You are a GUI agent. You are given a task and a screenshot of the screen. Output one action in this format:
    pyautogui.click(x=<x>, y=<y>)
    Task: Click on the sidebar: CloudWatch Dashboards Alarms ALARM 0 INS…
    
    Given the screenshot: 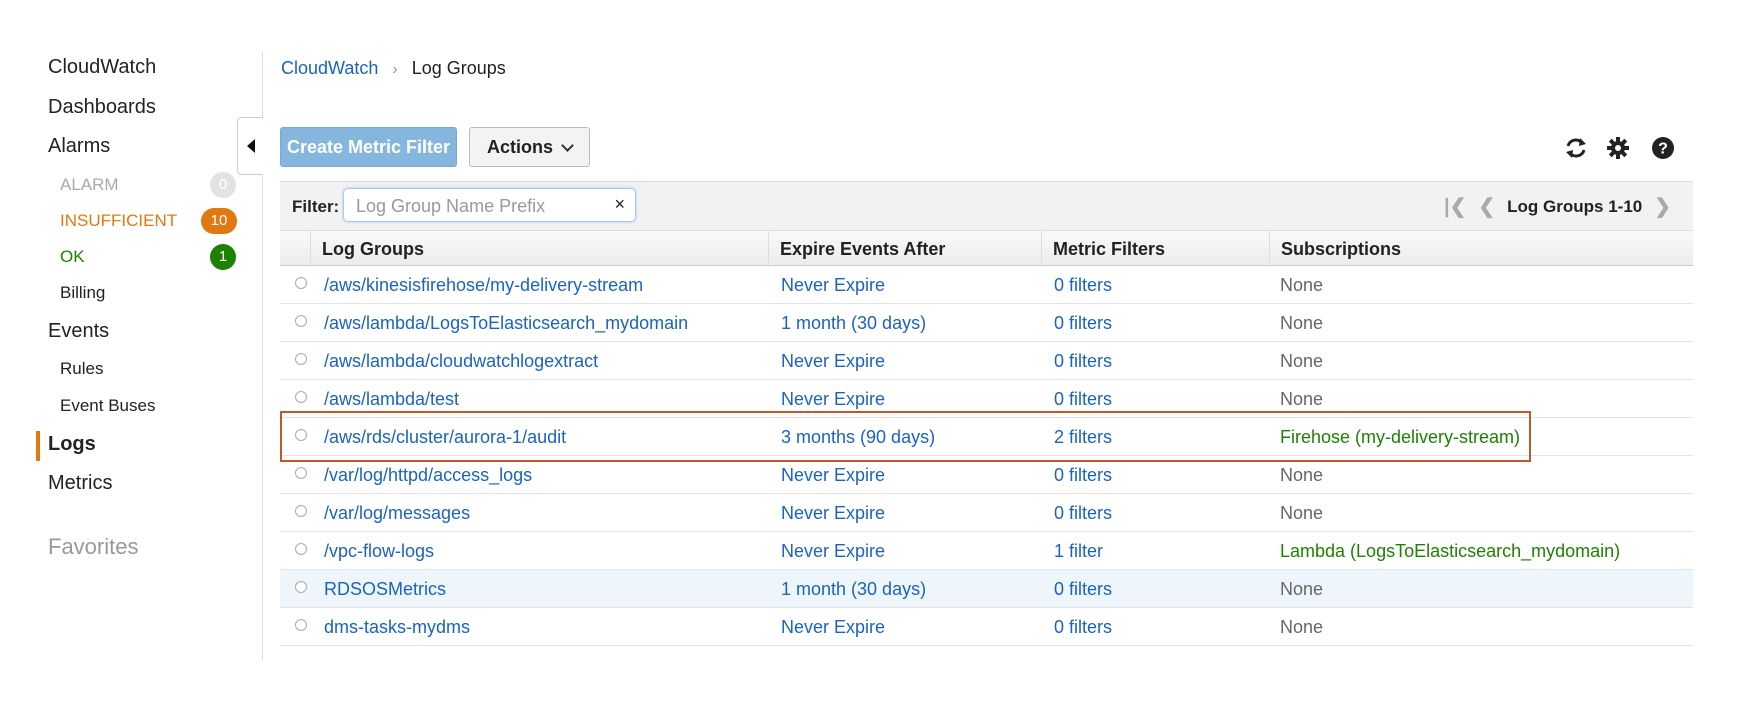 What is the action you would take?
    pyautogui.click(x=131, y=330)
    